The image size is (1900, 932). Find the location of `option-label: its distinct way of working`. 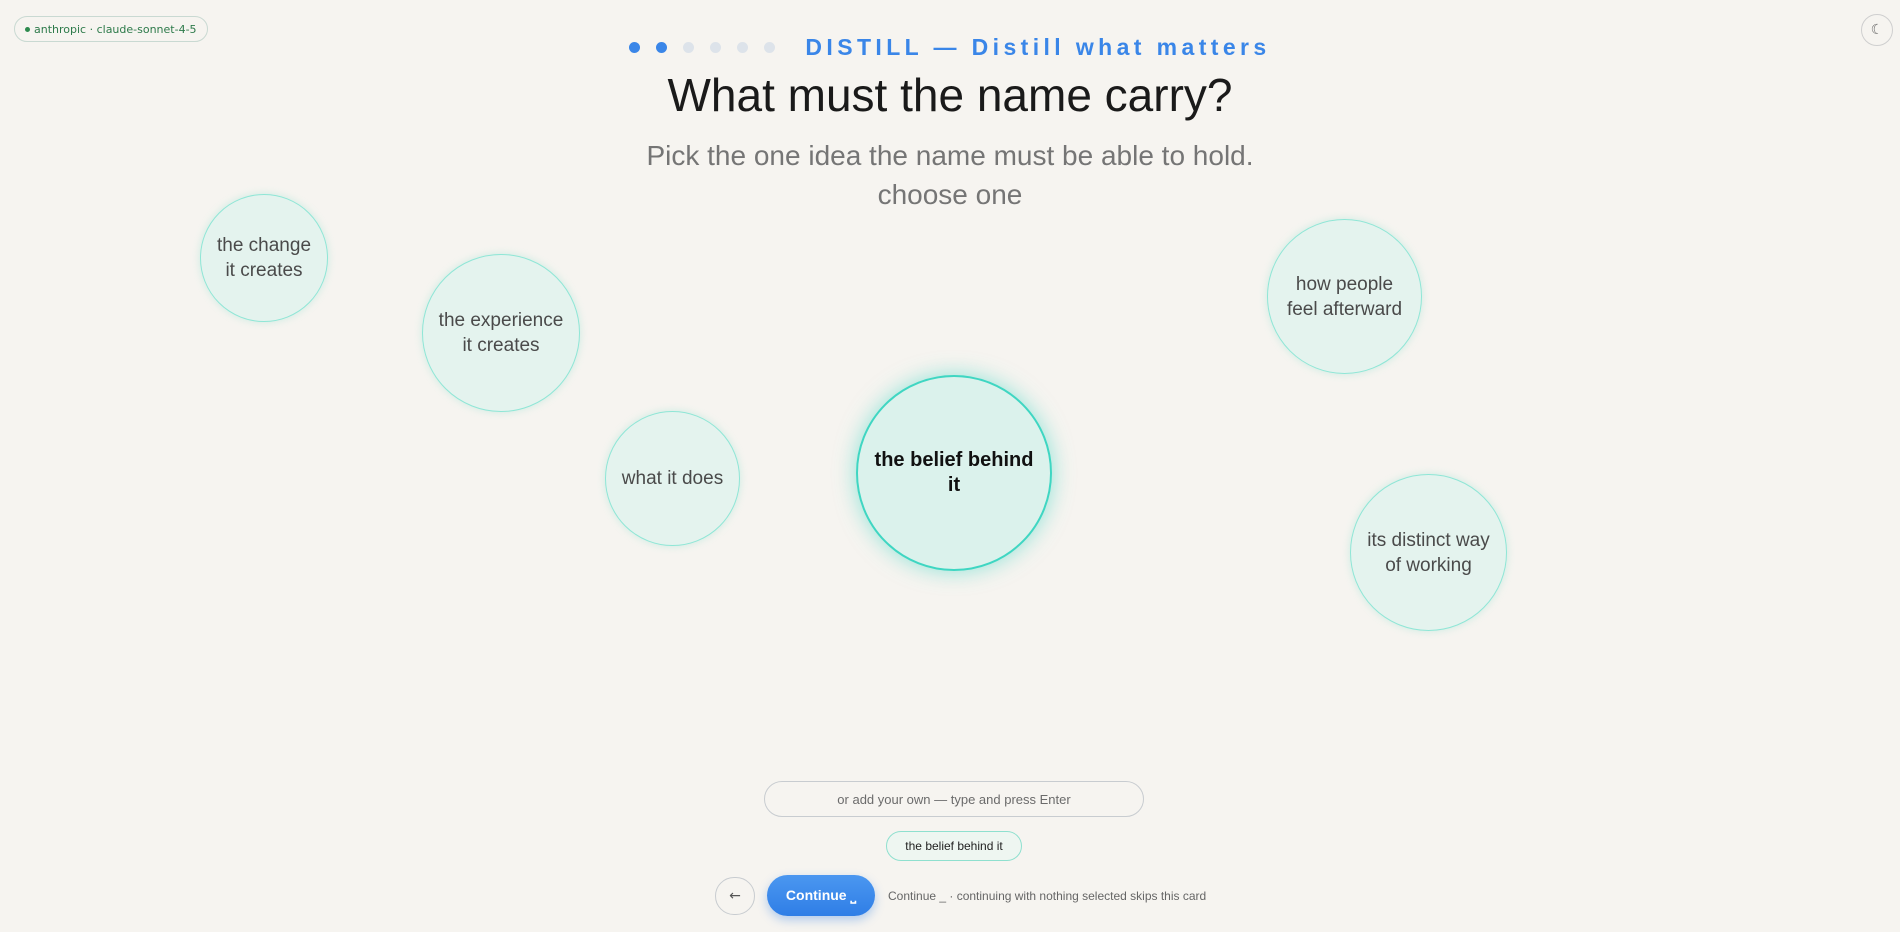

option-label: its distinct way of working is located at coordinates (1428, 552).